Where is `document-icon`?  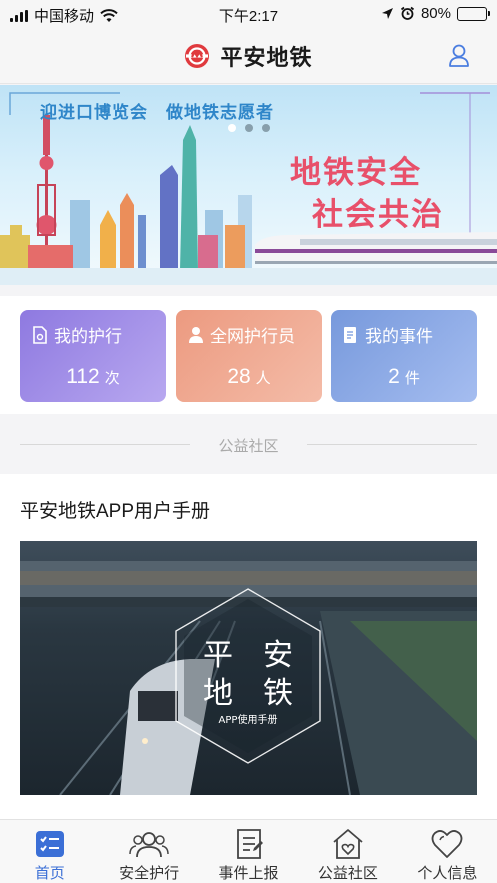
document-icon is located at coordinates (40, 334).